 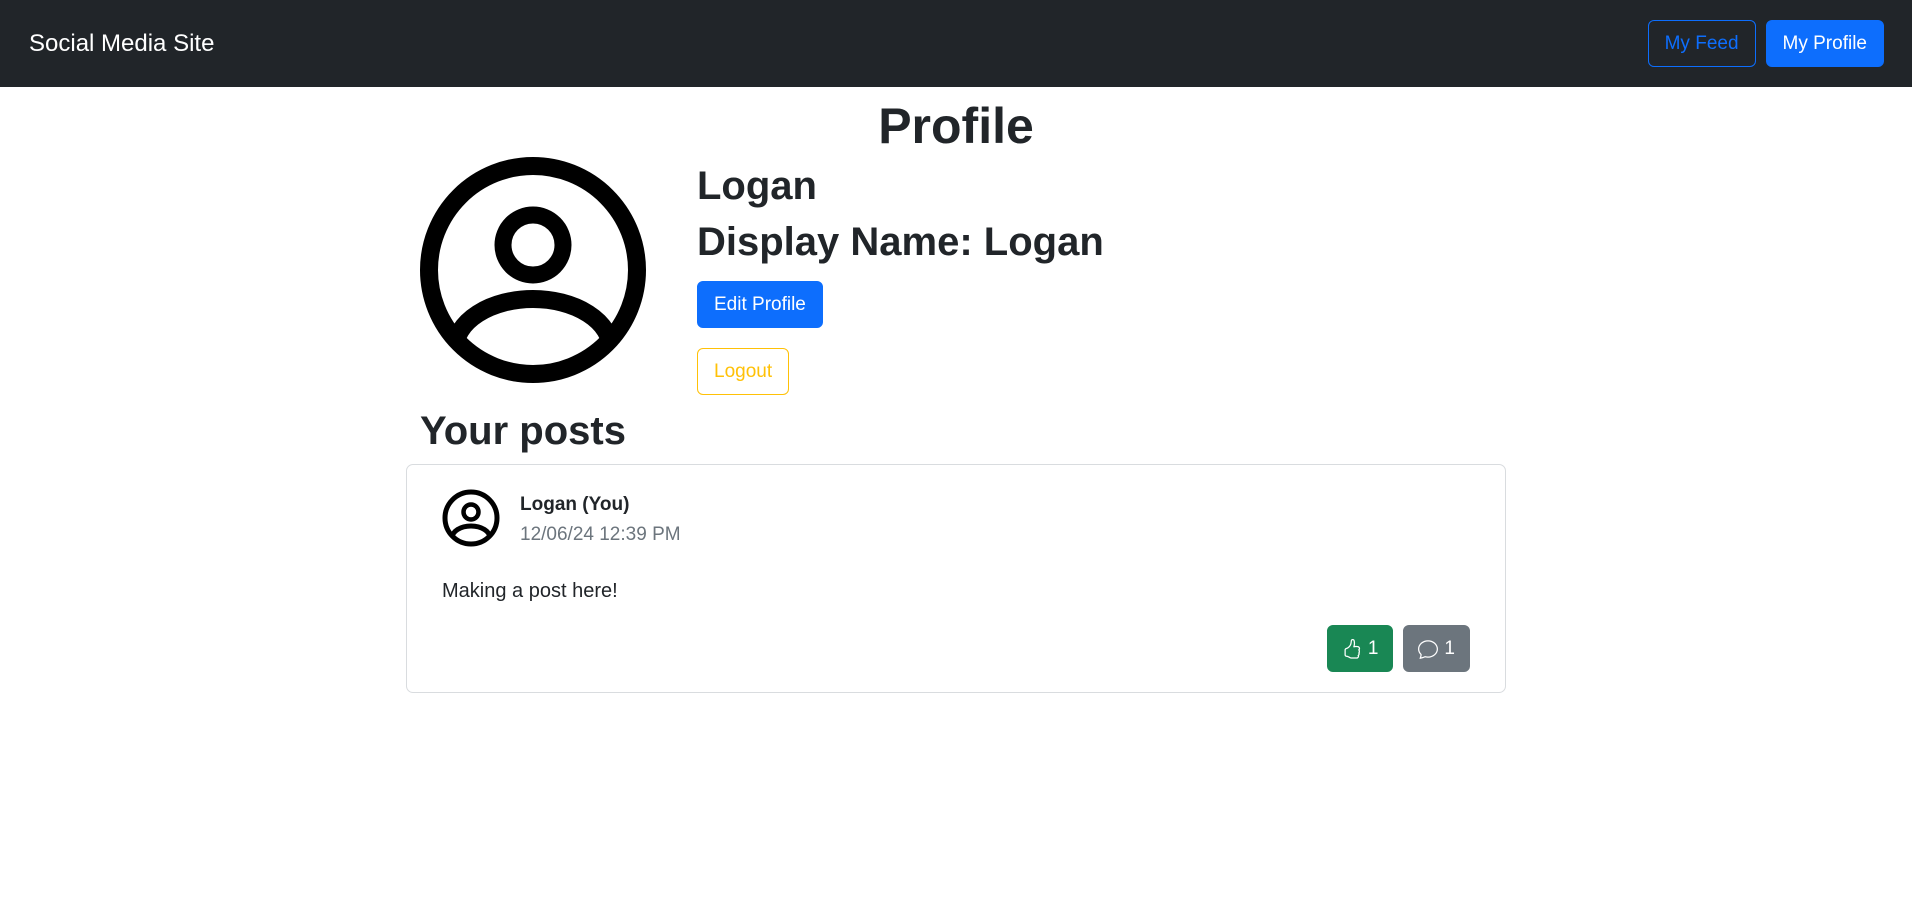 I want to click on logout-button: Logout, so click(x=743, y=371).